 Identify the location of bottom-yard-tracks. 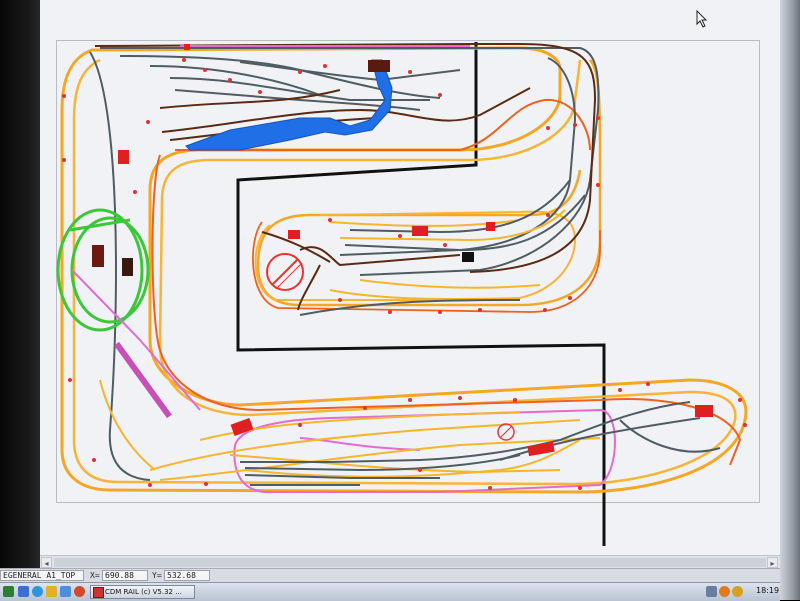
(350, 430).